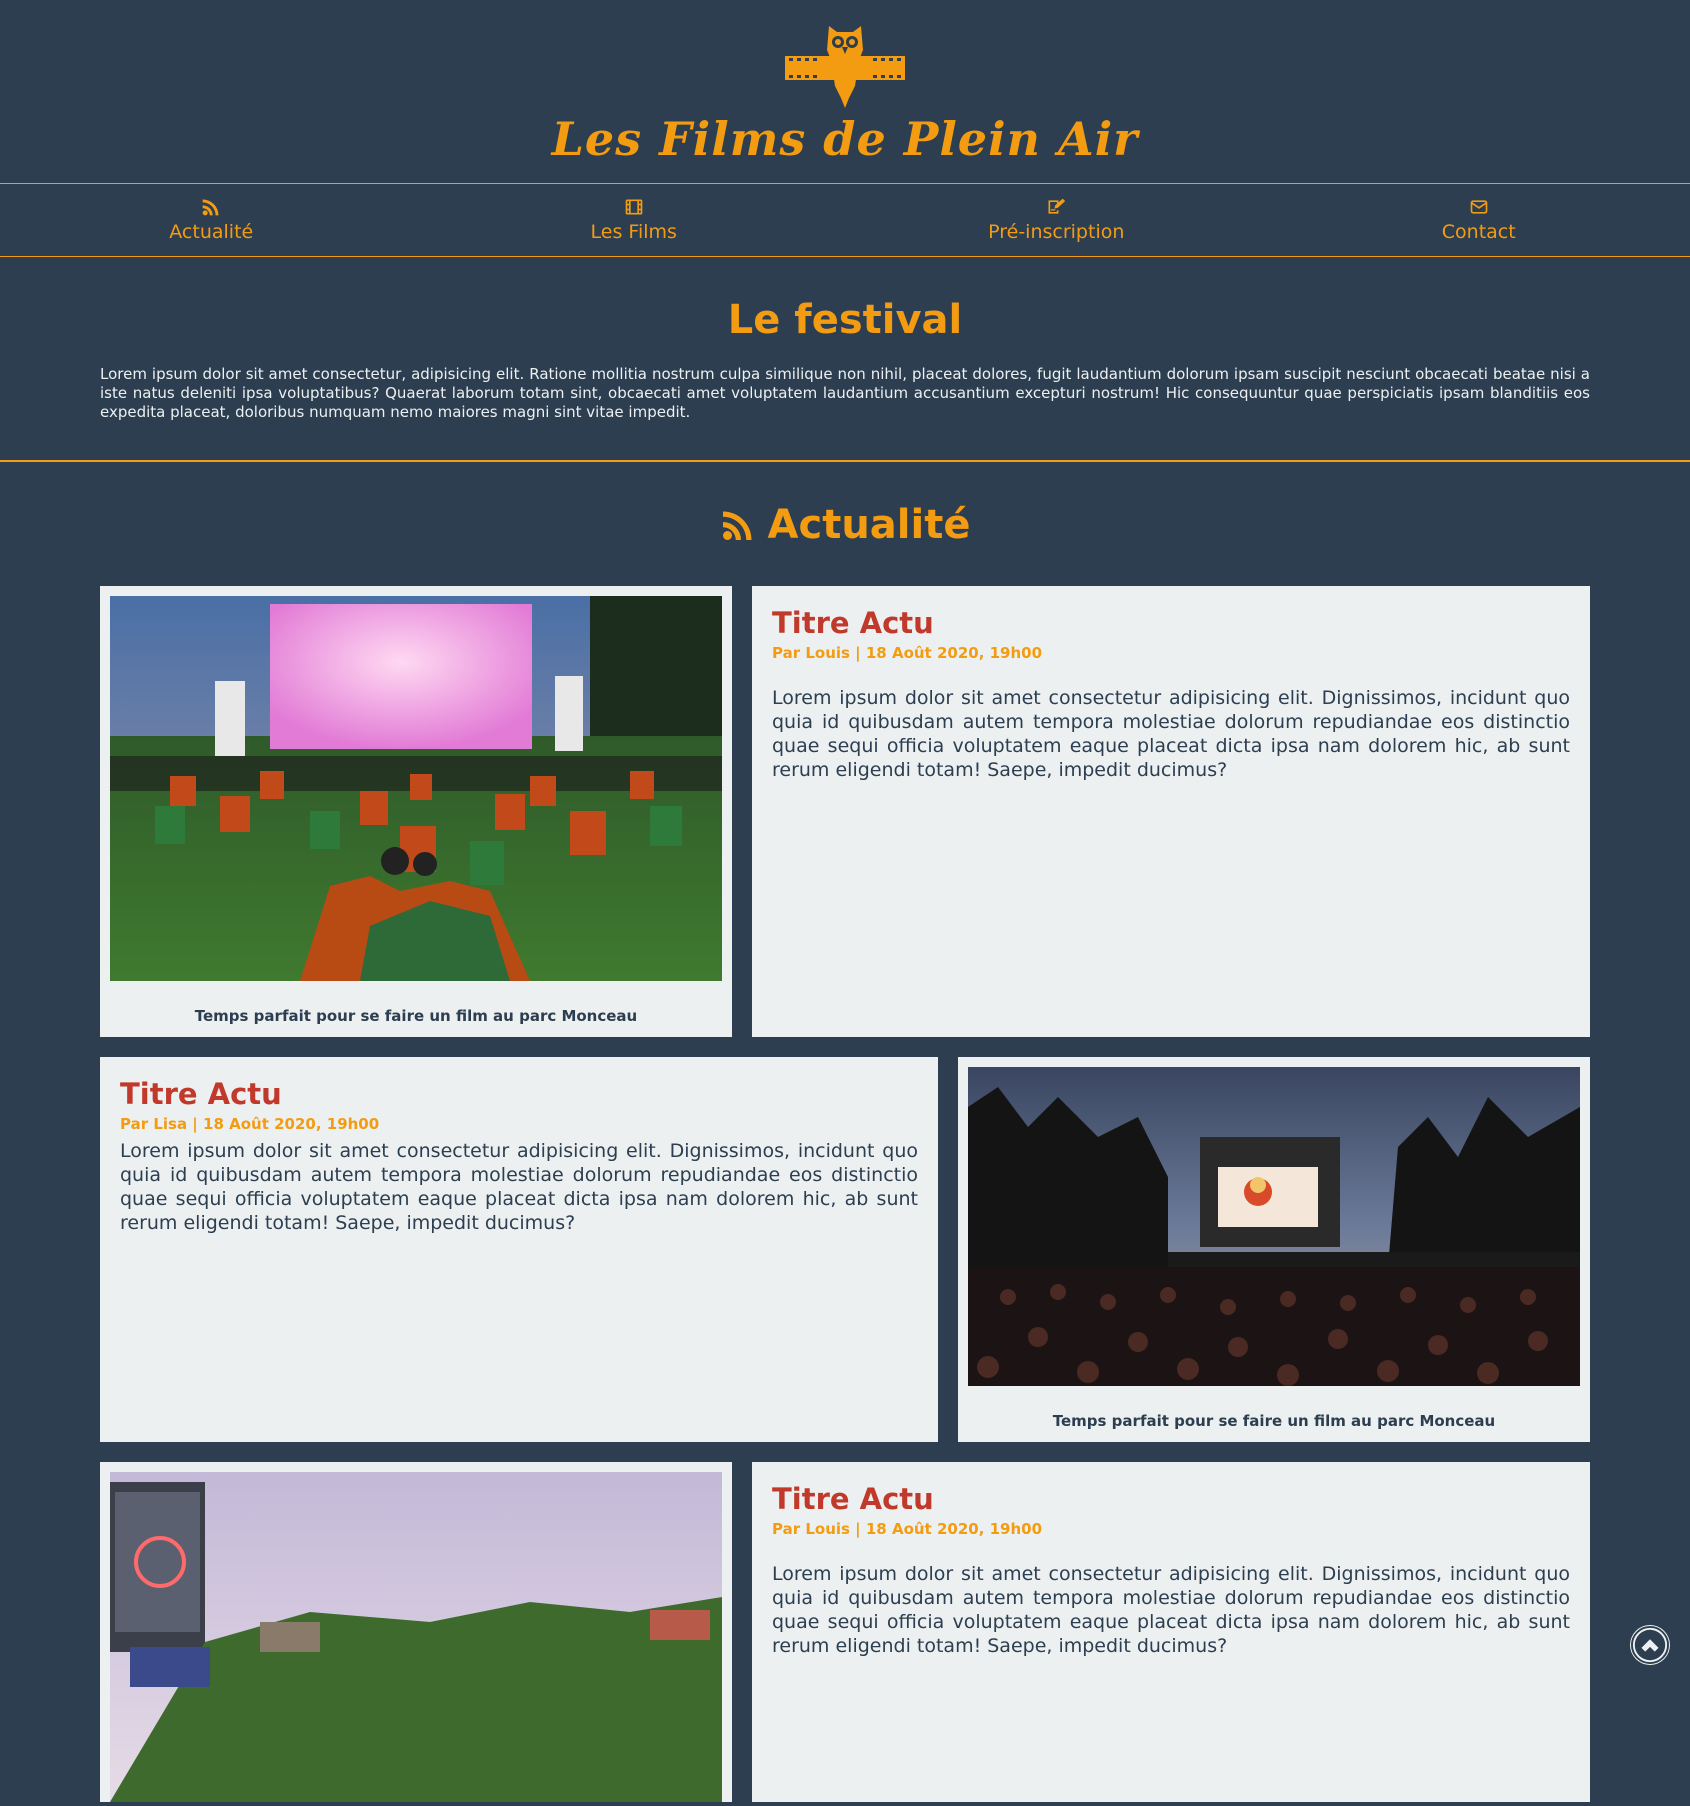 The height and width of the screenshot is (1806, 1690). What do you see at coordinates (845, 139) in the screenshot?
I see `site-title: Les Films de Plein Air` at bounding box center [845, 139].